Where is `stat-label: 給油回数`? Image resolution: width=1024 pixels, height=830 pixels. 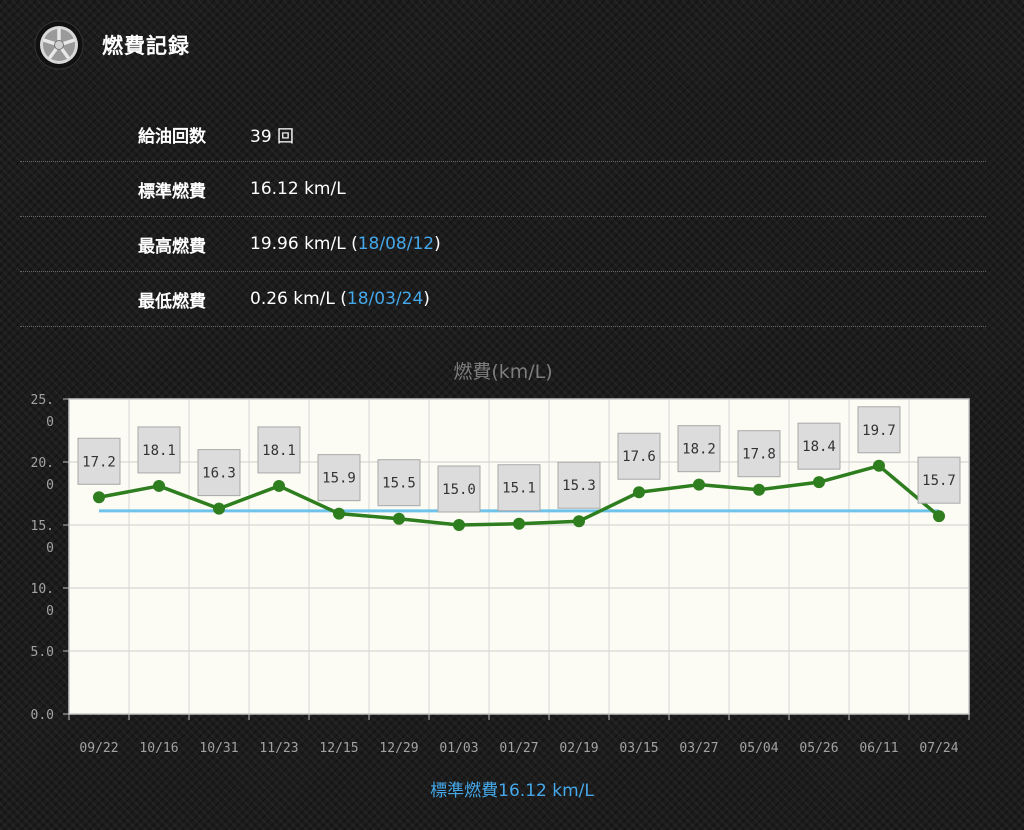 stat-label: 給油回数 is located at coordinates (172, 136).